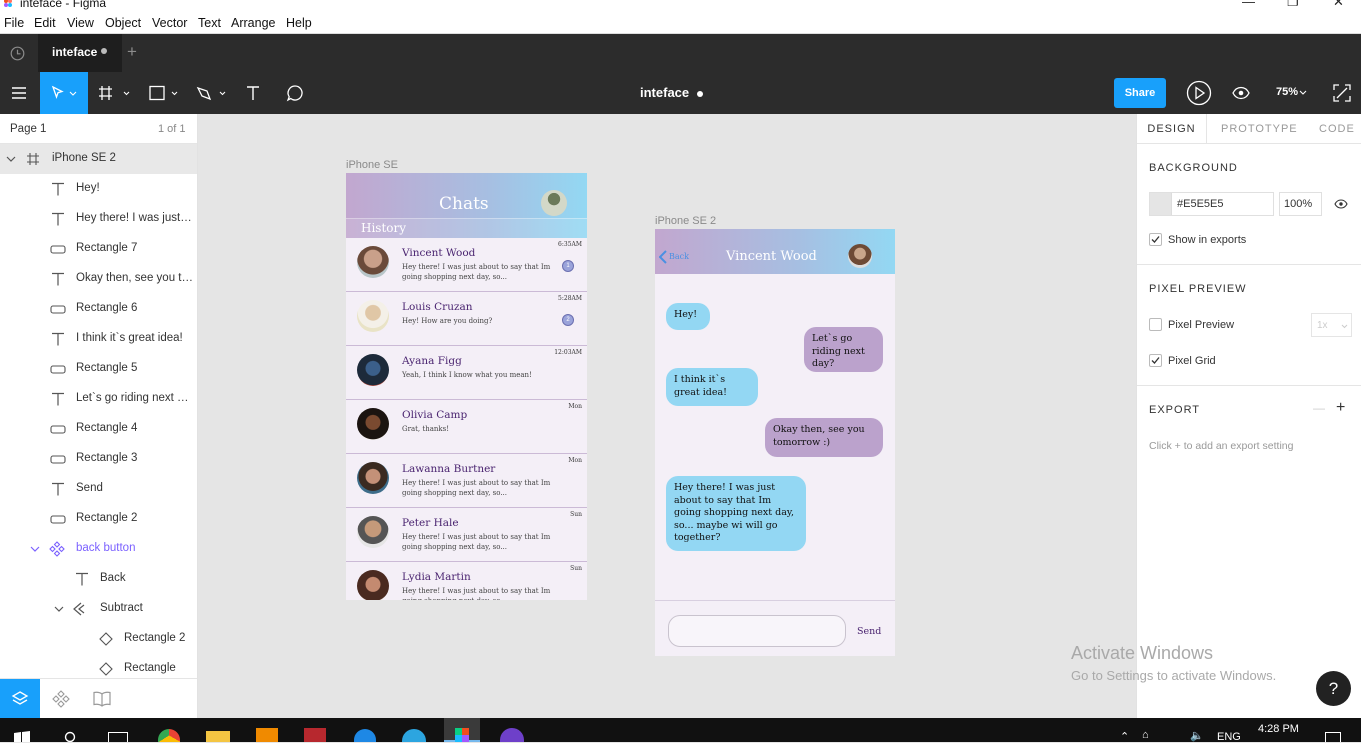 The image size is (1361, 743). I want to click on remove-export-button: —, so click(1319, 408).